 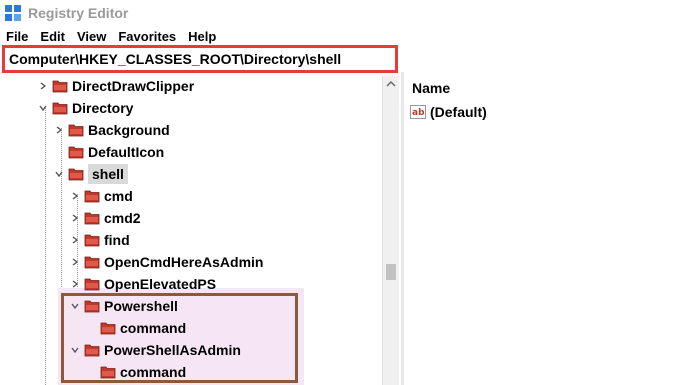 What do you see at coordinates (147, 36) in the screenshot?
I see `menu-favorites: Favorites` at bounding box center [147, 36].